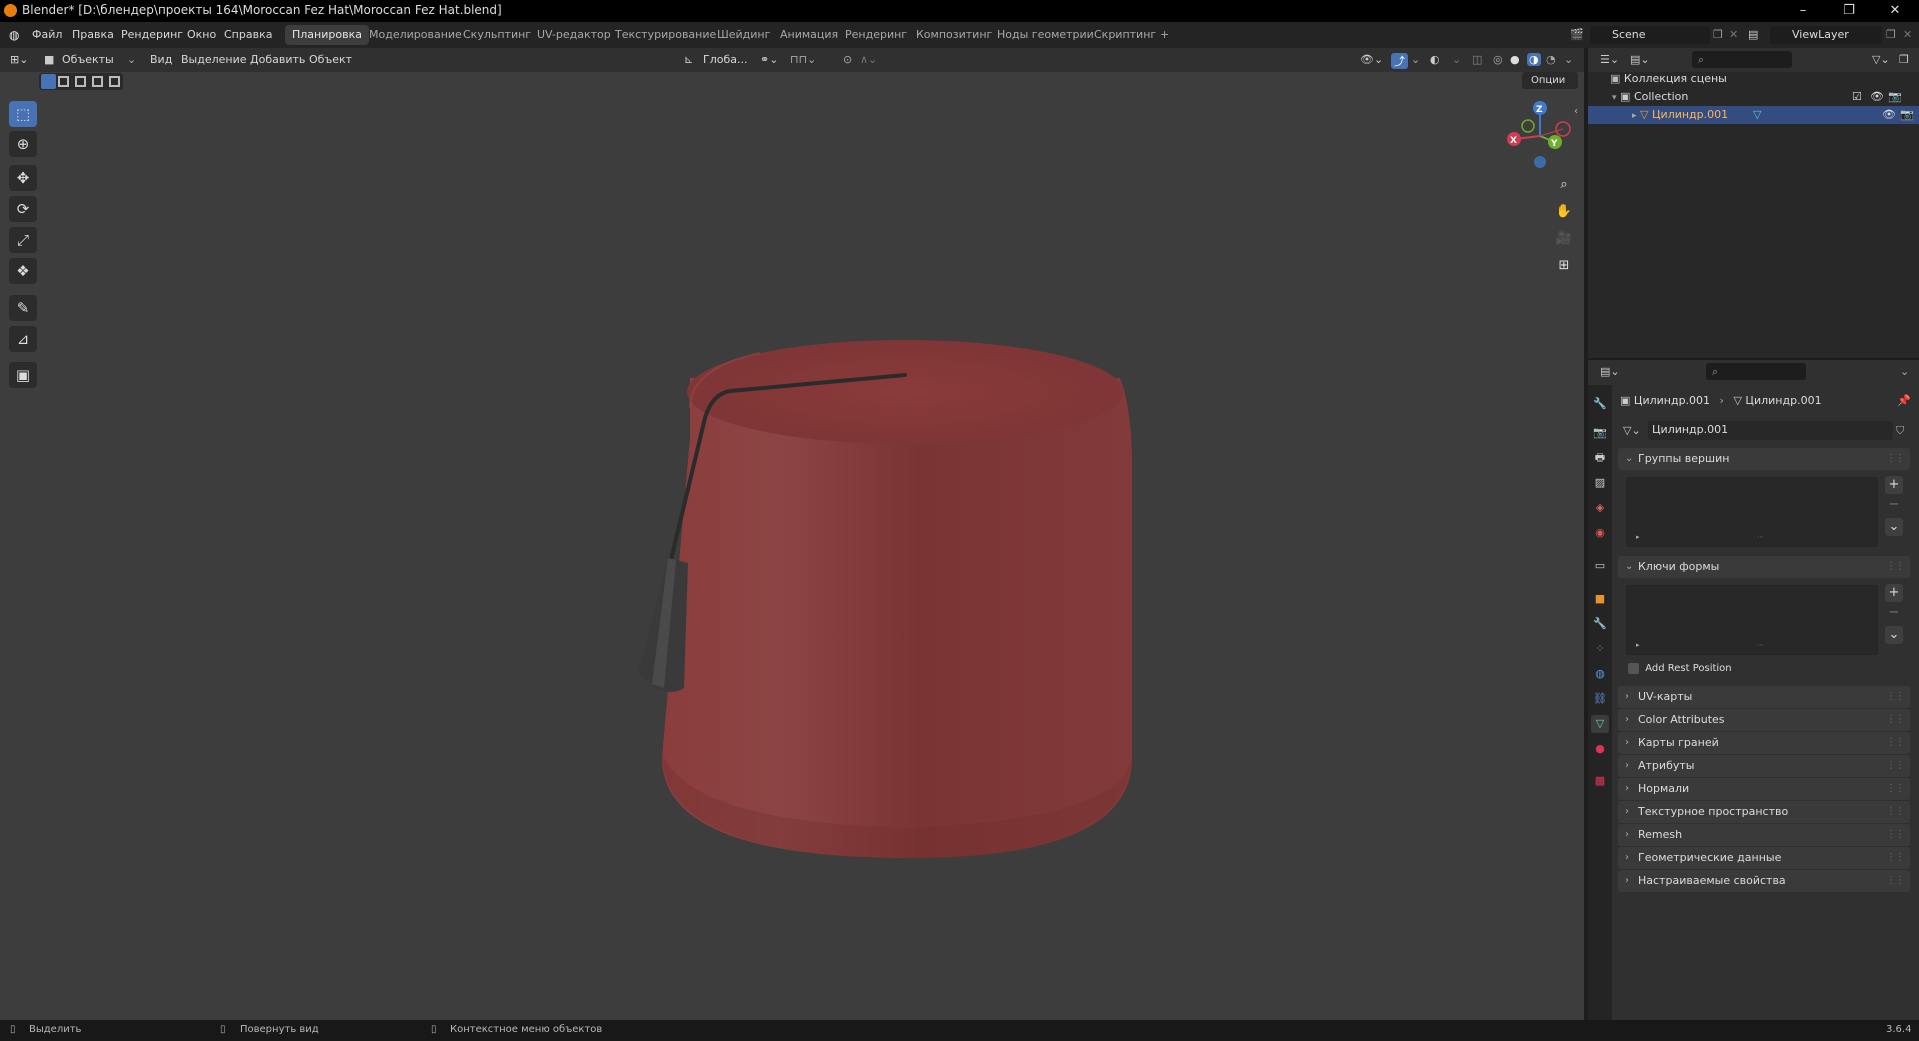  Describe the element at coordinates (19, 59) in the screenshot. I see `editor-type-icon: ⊞⌄` at that location.